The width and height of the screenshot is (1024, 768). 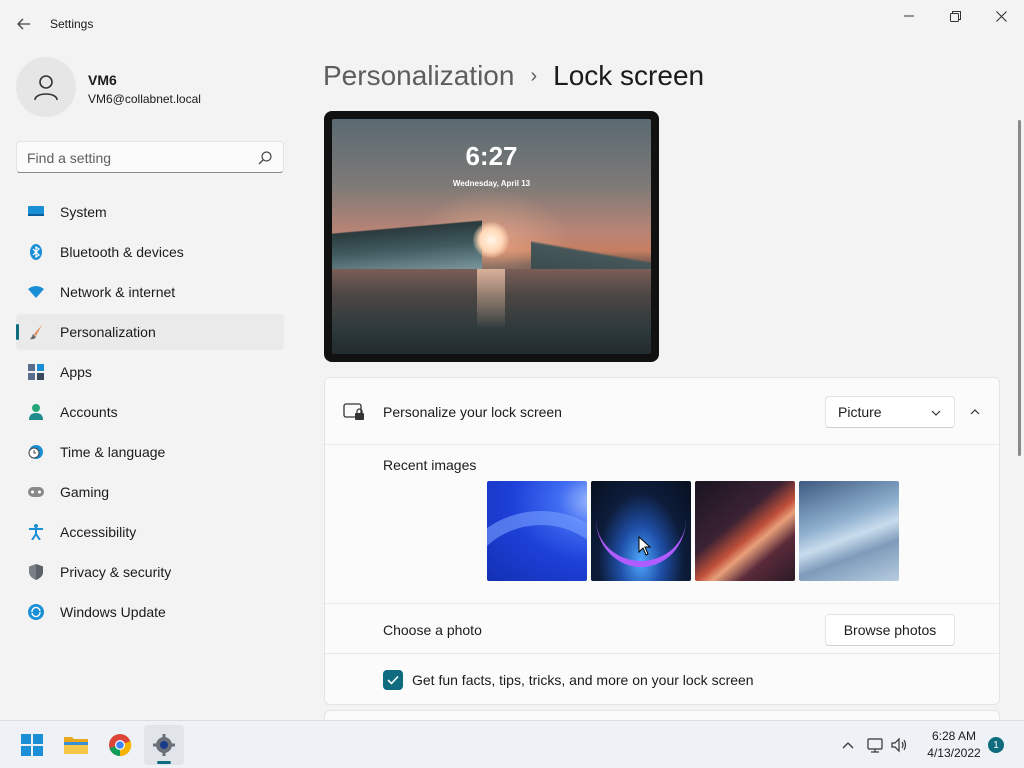 I want to click on lock-screen-type-dropdown: Picture, so click(x=890, y=412).